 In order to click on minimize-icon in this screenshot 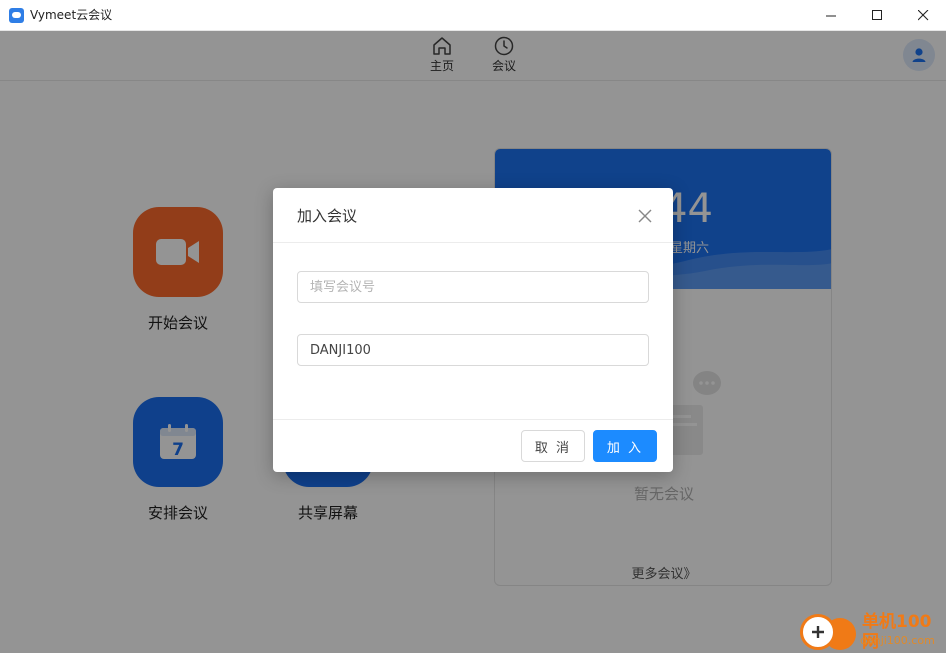, I will do `click(830, 16)`.